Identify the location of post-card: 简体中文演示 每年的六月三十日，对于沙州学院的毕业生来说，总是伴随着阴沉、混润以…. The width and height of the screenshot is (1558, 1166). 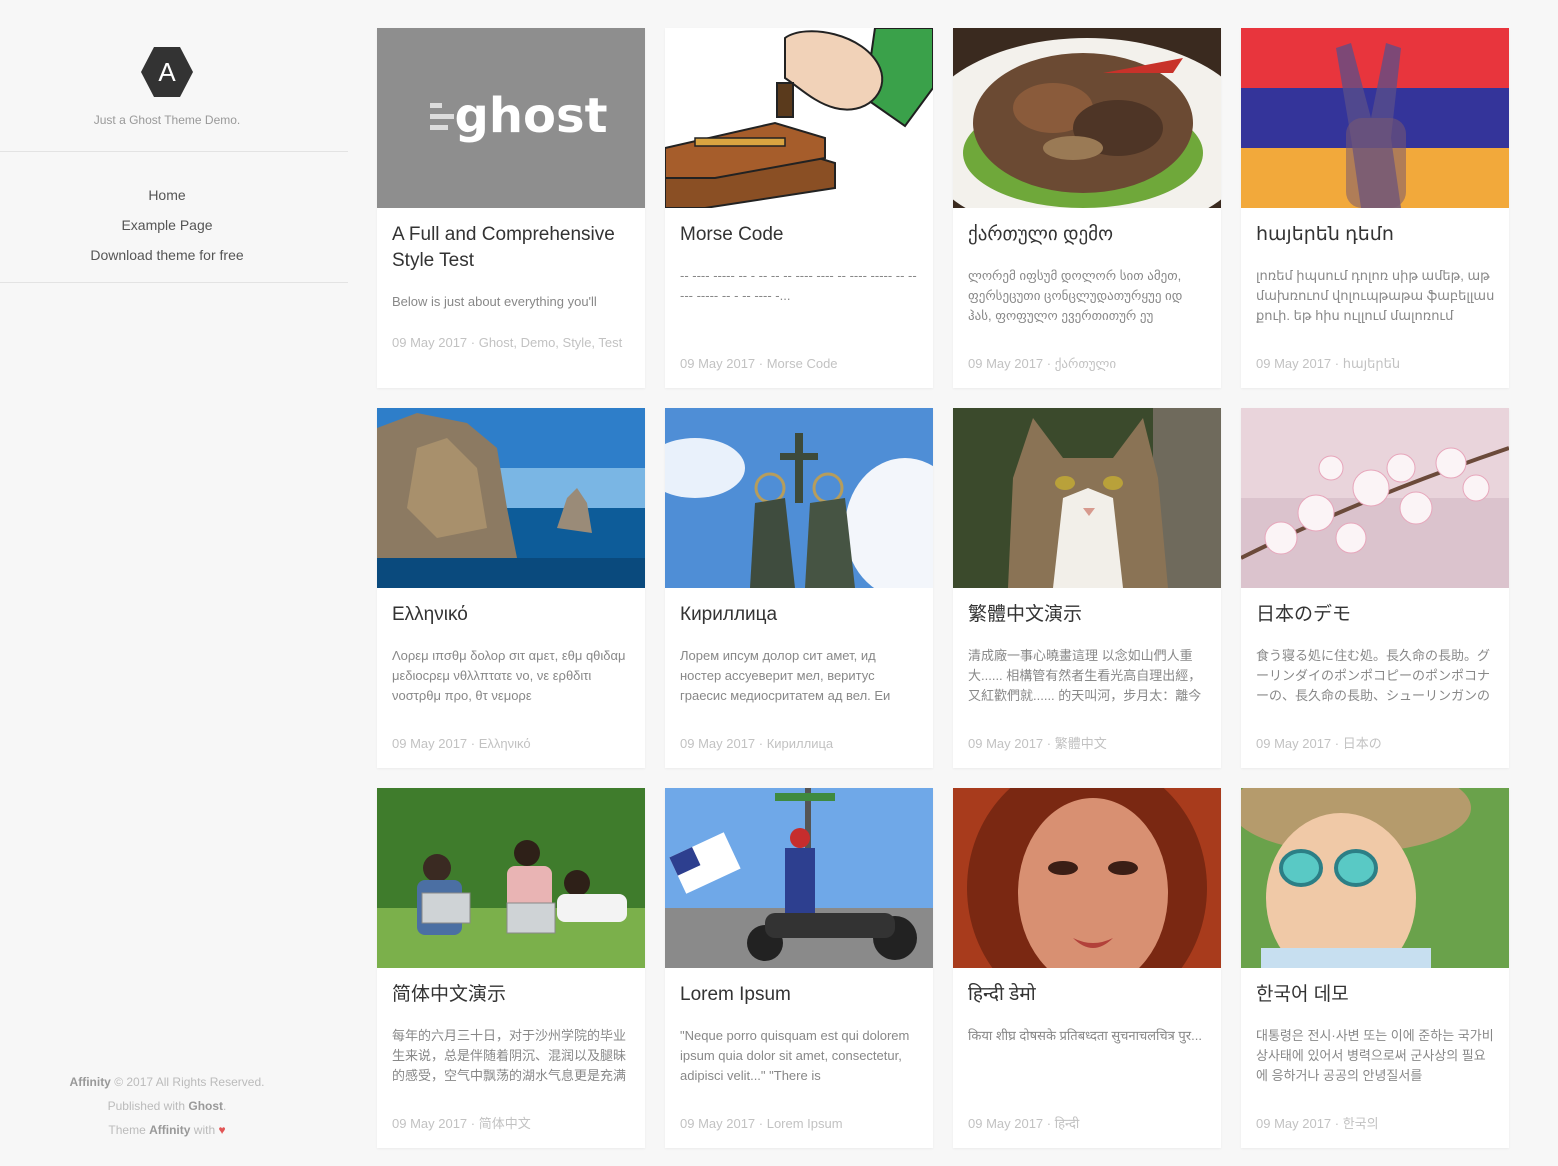
(511, 968).